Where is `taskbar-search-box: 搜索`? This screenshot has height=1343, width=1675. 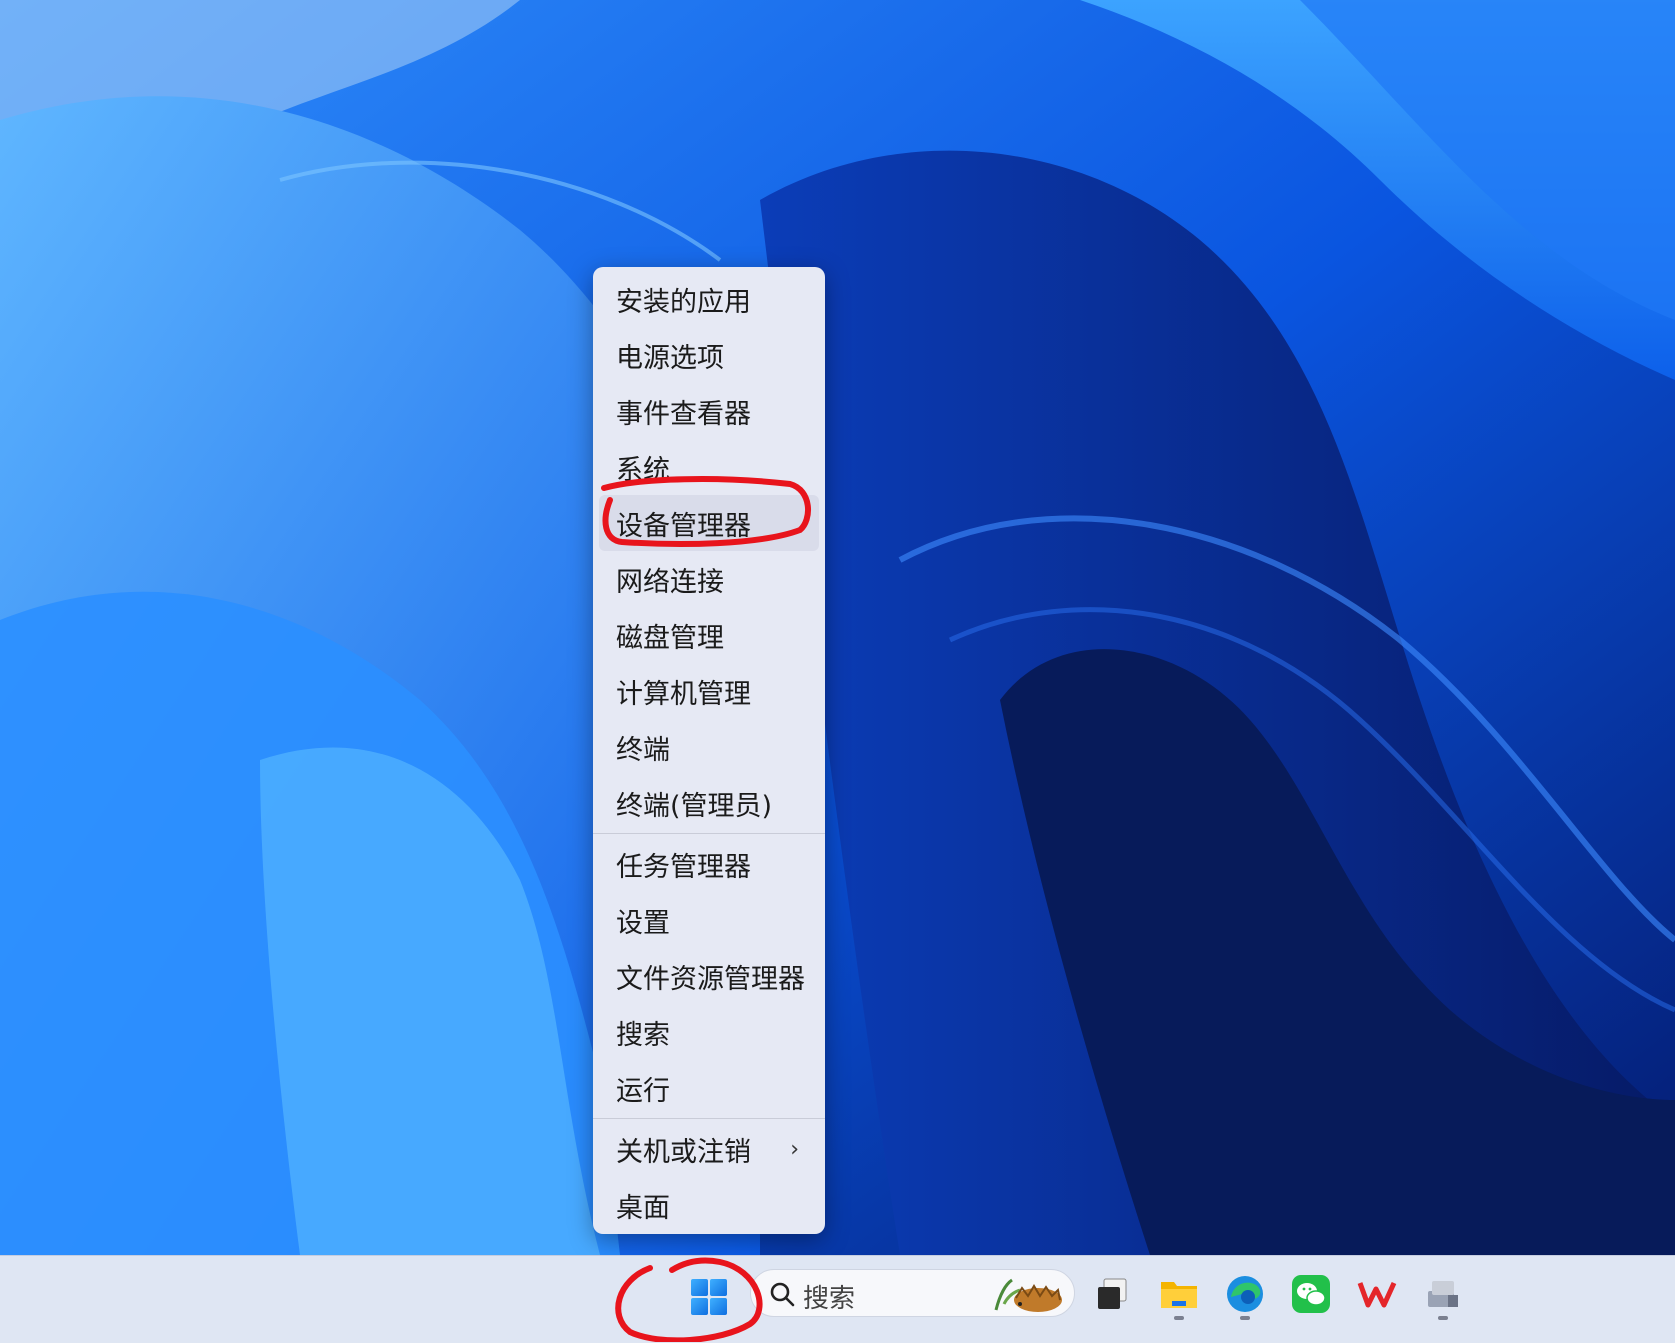
taskbar-search-box: 搜索 is located at coordinates (912, 1293).